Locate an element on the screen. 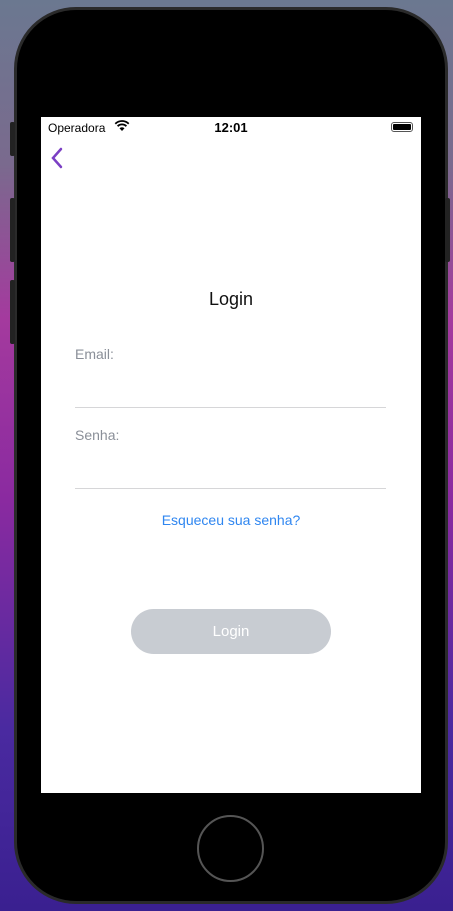 Image resolution: width=453 pixels, height=911 pixels. password-label: Senha: is located at coordinates (97, 435).